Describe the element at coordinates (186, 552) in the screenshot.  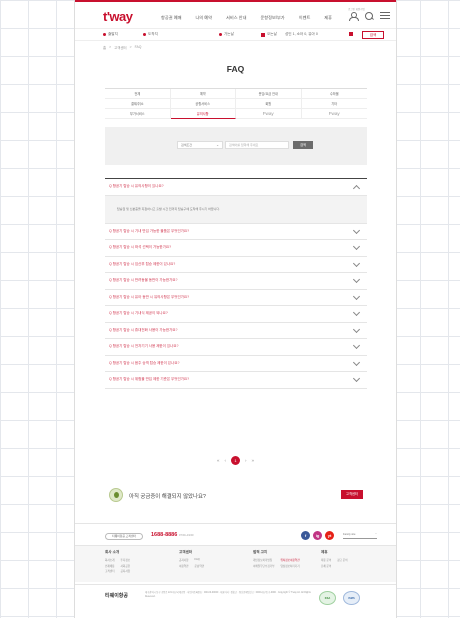
I see `footer-column-heading: 고객센터` at that location.